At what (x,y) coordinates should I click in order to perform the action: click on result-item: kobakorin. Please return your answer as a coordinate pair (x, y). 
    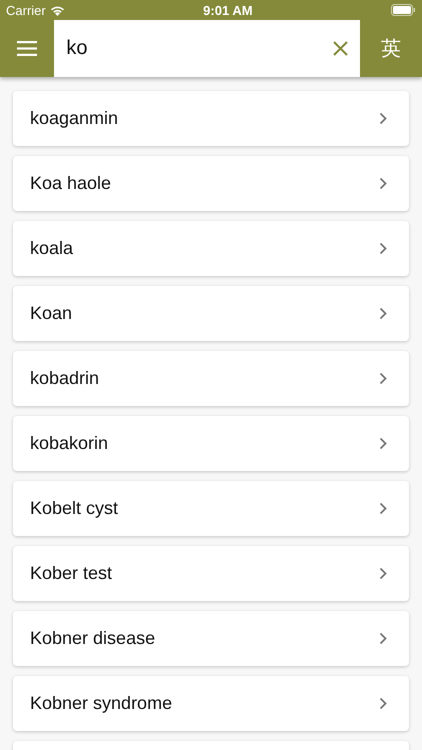
    Looking at the image, I should click on (211, 443).